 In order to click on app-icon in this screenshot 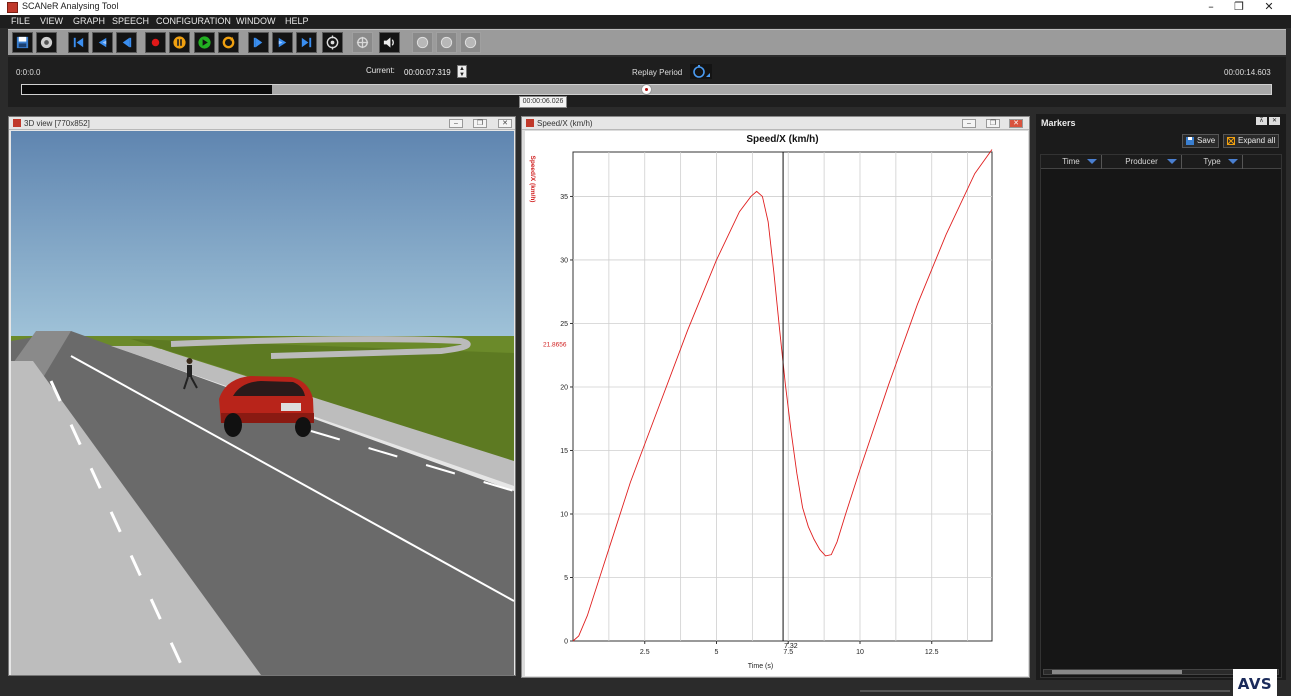, I will do `click(12, 7)`.